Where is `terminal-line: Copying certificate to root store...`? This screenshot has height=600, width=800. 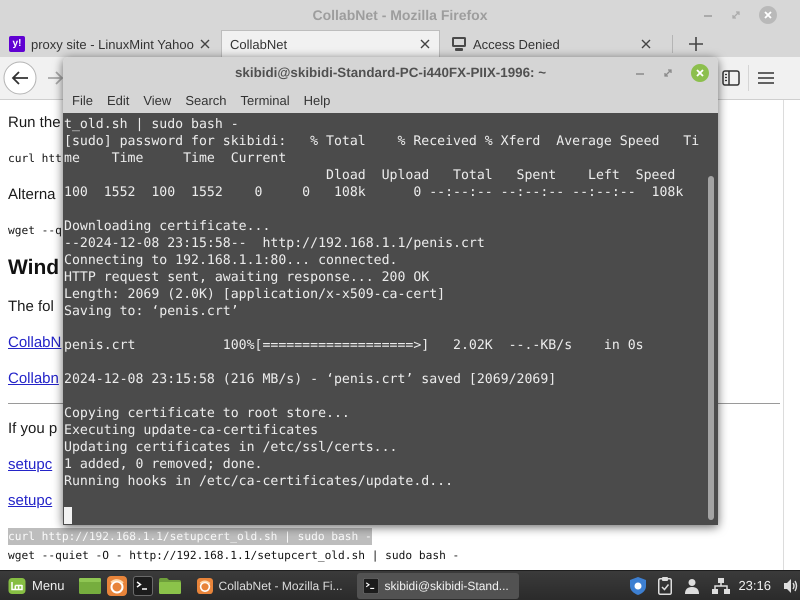
terminal-line: Copying certificate to root store... is located at coordinates (207, 413).